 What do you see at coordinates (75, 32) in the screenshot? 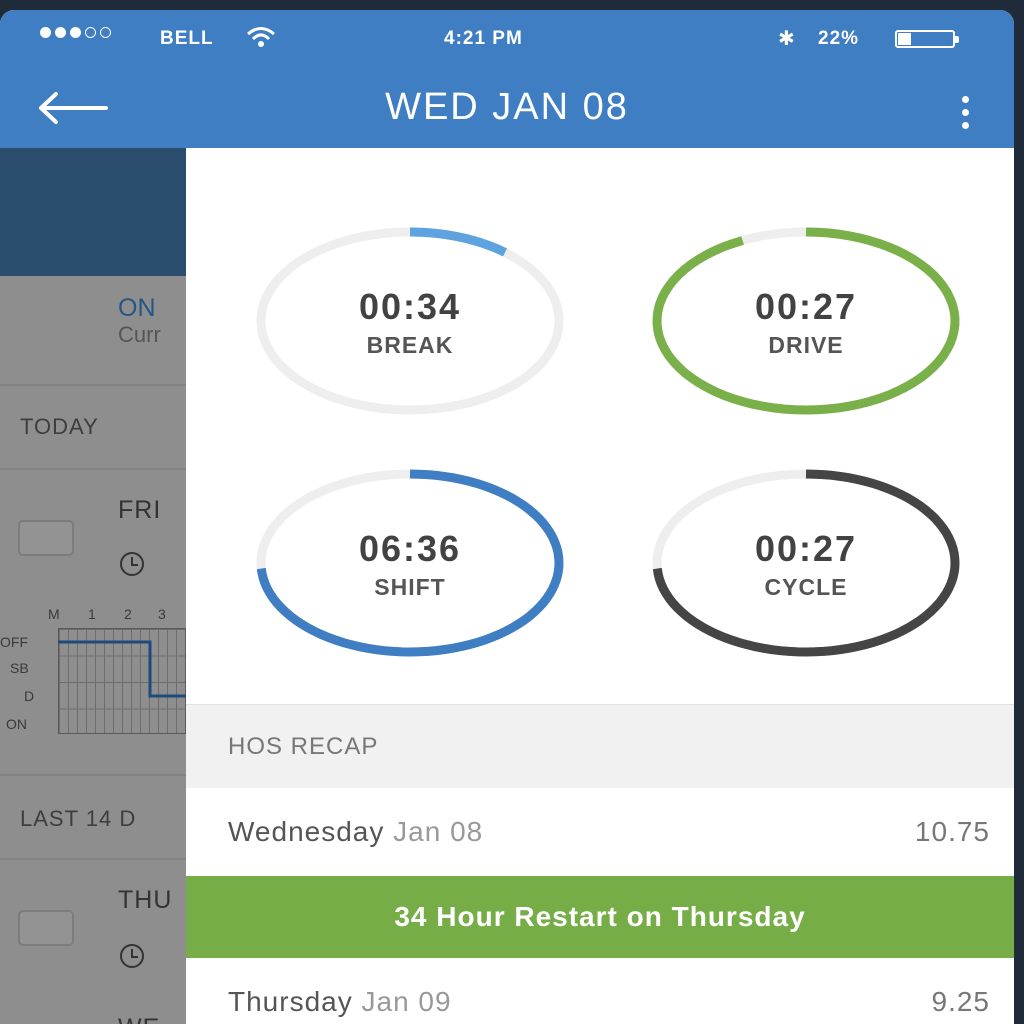
I see `signal-strength-icon` at bounding box center [75, 32].